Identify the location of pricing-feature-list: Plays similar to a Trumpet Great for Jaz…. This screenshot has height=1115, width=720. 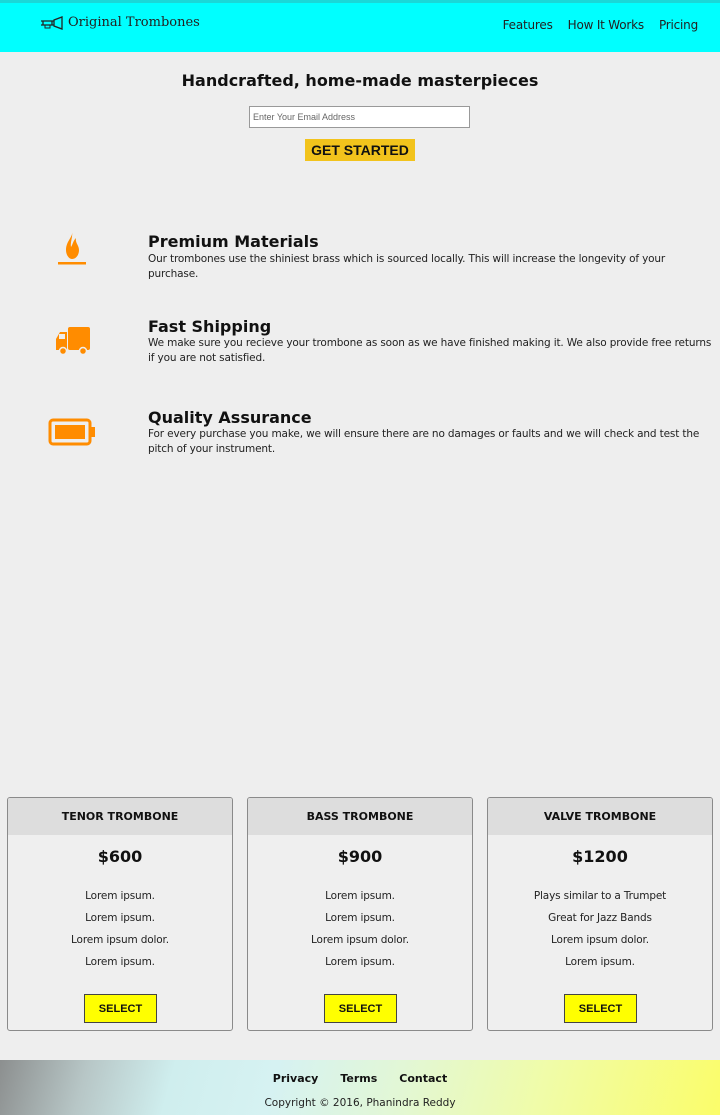
(600, 929).